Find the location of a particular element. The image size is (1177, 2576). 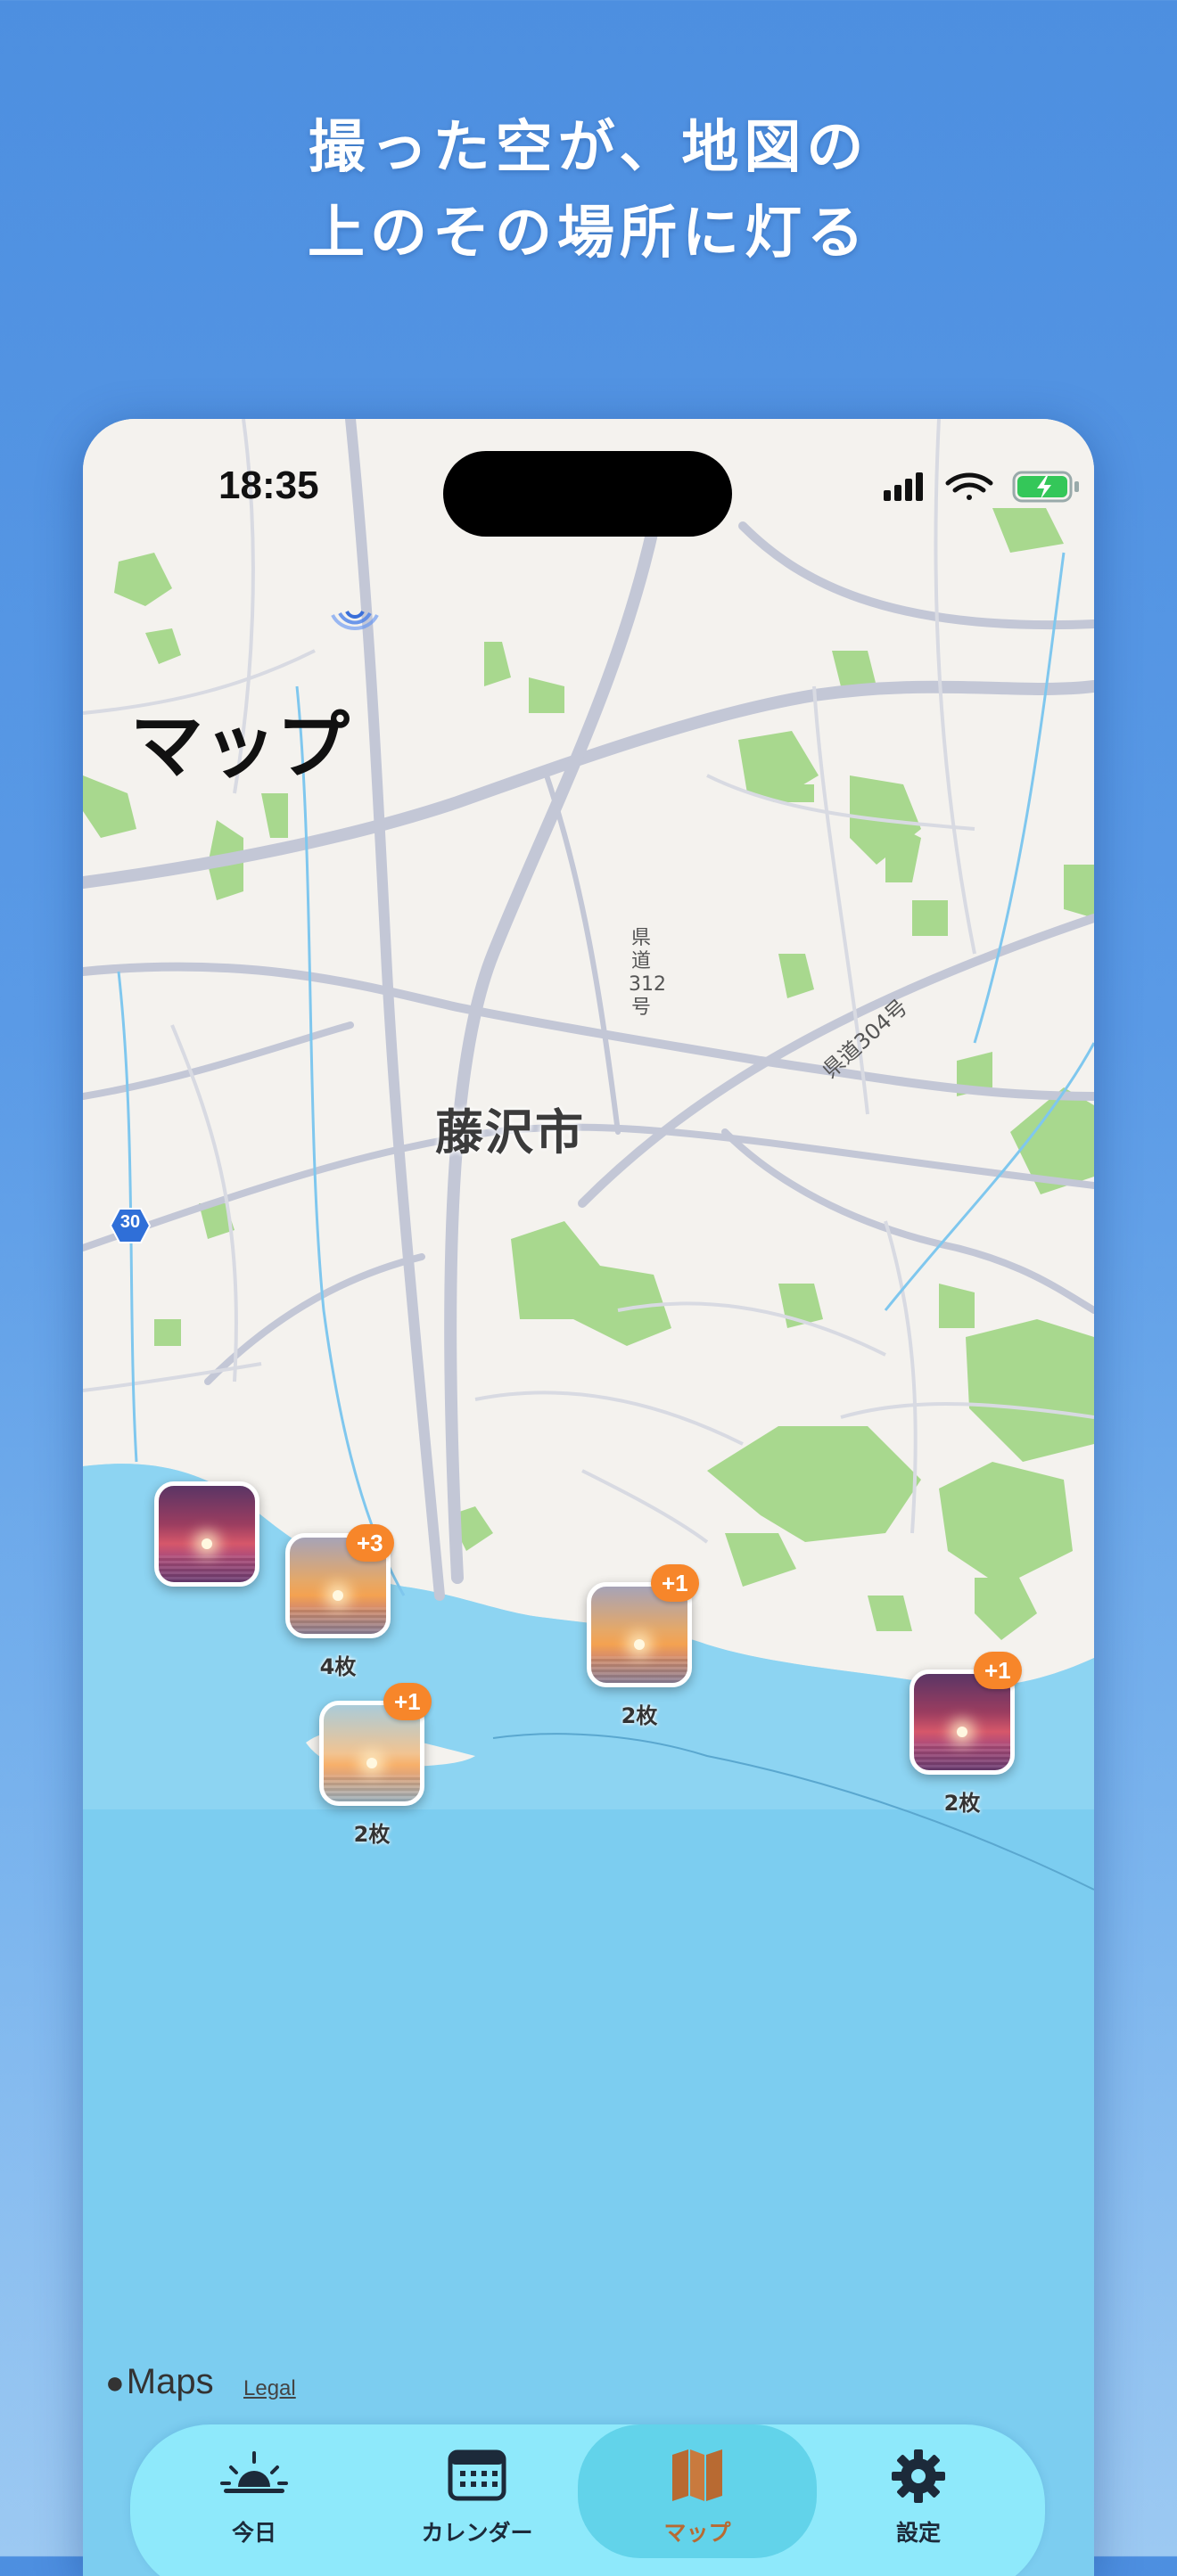

promo-line-2: 上のその場所に灯る is located at coordinates (588, 233).